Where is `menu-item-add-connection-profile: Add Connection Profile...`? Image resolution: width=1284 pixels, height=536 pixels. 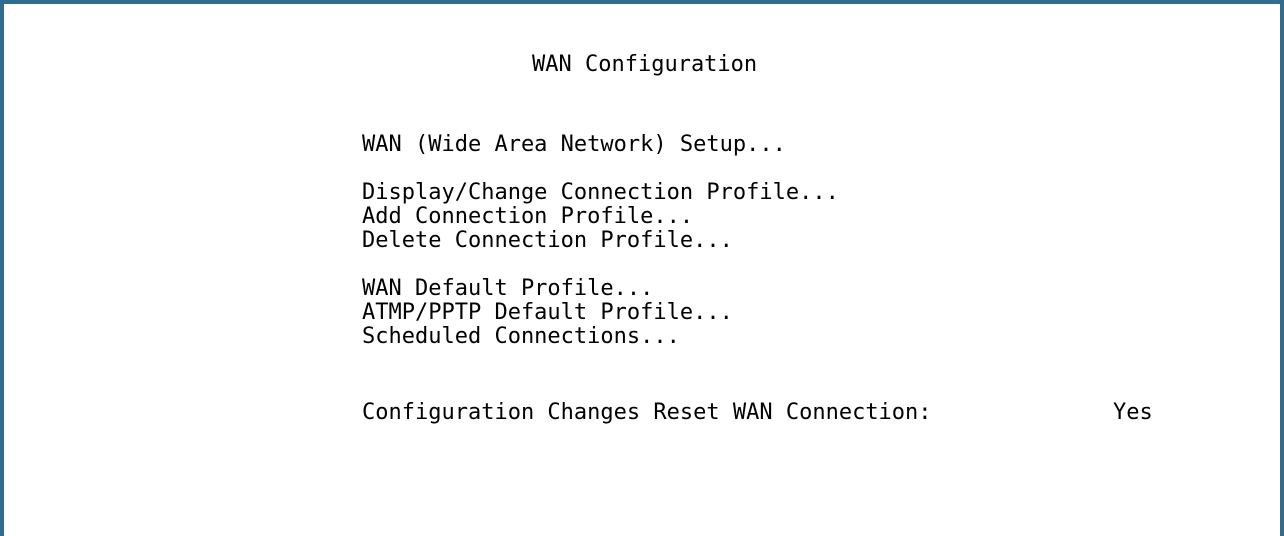 menu-item-add-connection-profile: Add Connection Profile... is located at coordinates (527, 217).